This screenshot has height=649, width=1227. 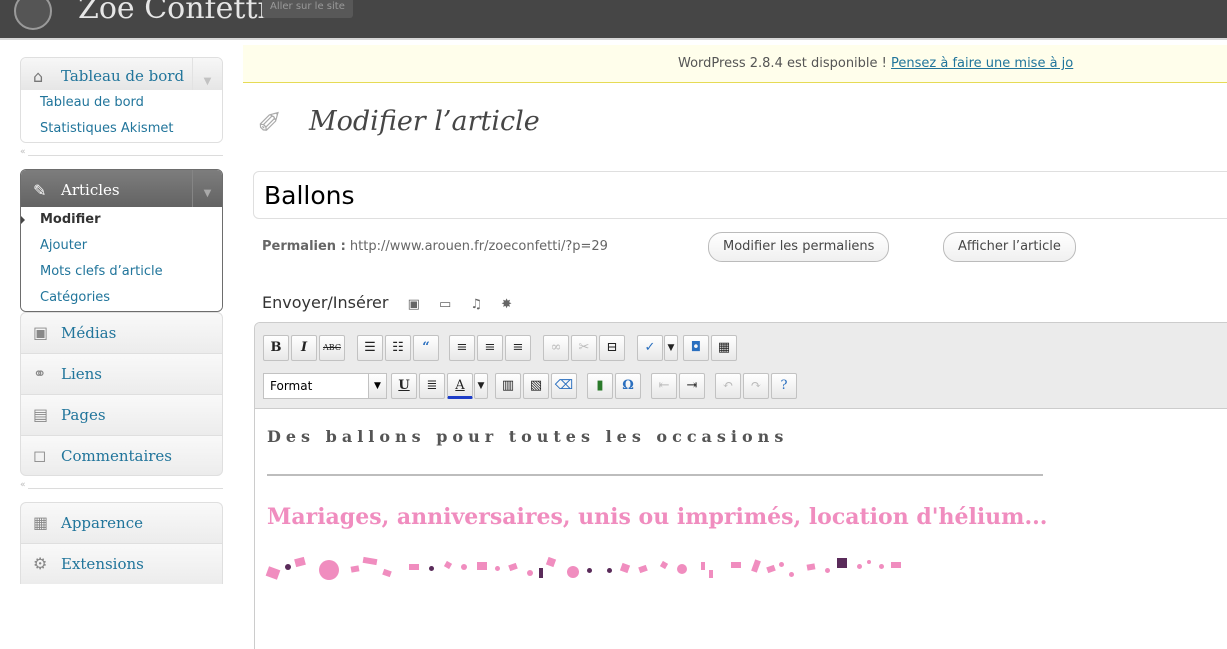 I want to click on menu-item-comments: ◻ Commentaires, so click(x=121, y=455).